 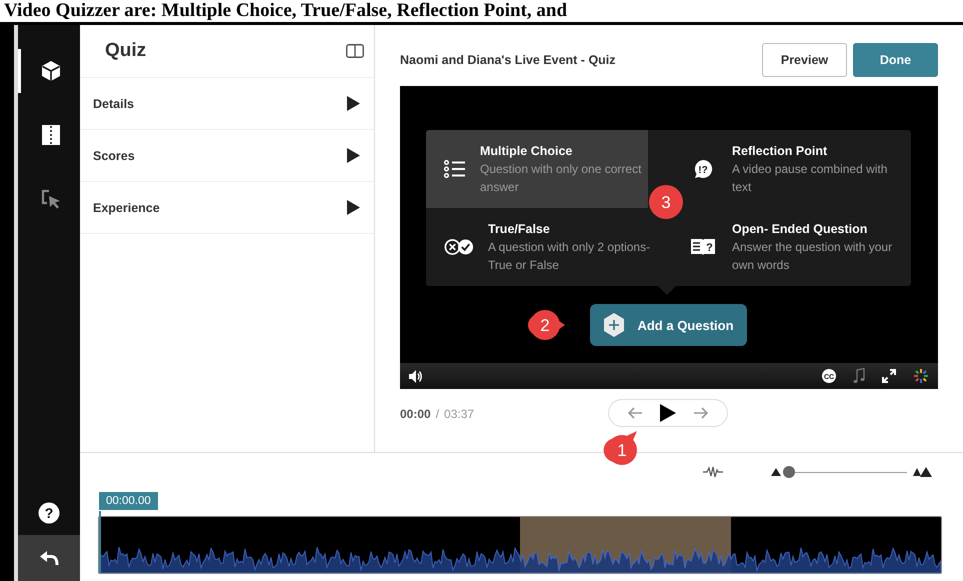 What do you see at coordinates (545, 325) in the screenshot?
I see `numbered-callout: 2` at bounding box center [545, 325].